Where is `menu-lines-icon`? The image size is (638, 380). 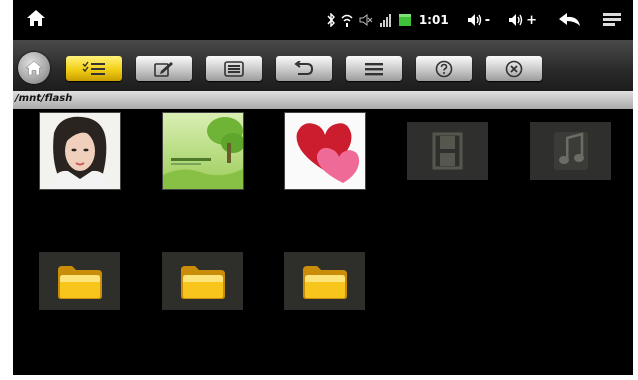 menu-lines-icon is located at coordinates (374, 68).